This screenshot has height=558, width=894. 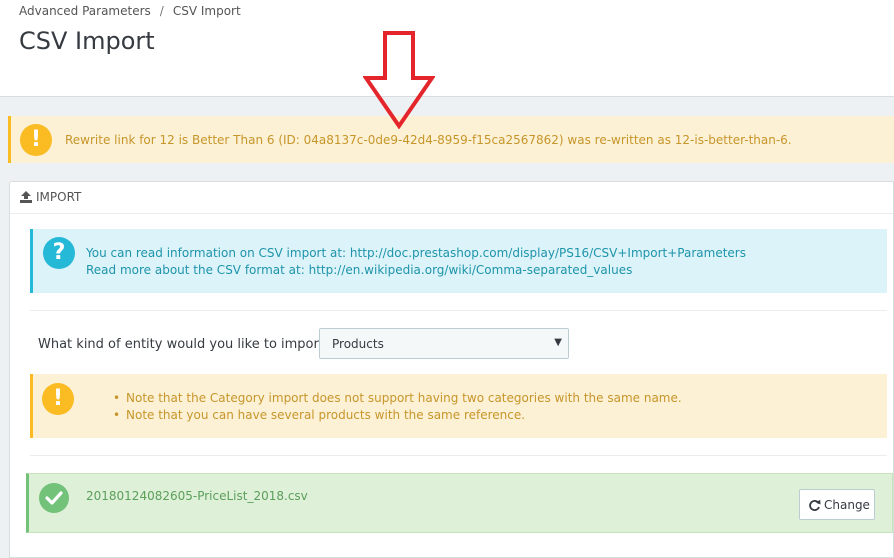 I want to click on caret-down-icon: ▼, so click(x=558, y=342).